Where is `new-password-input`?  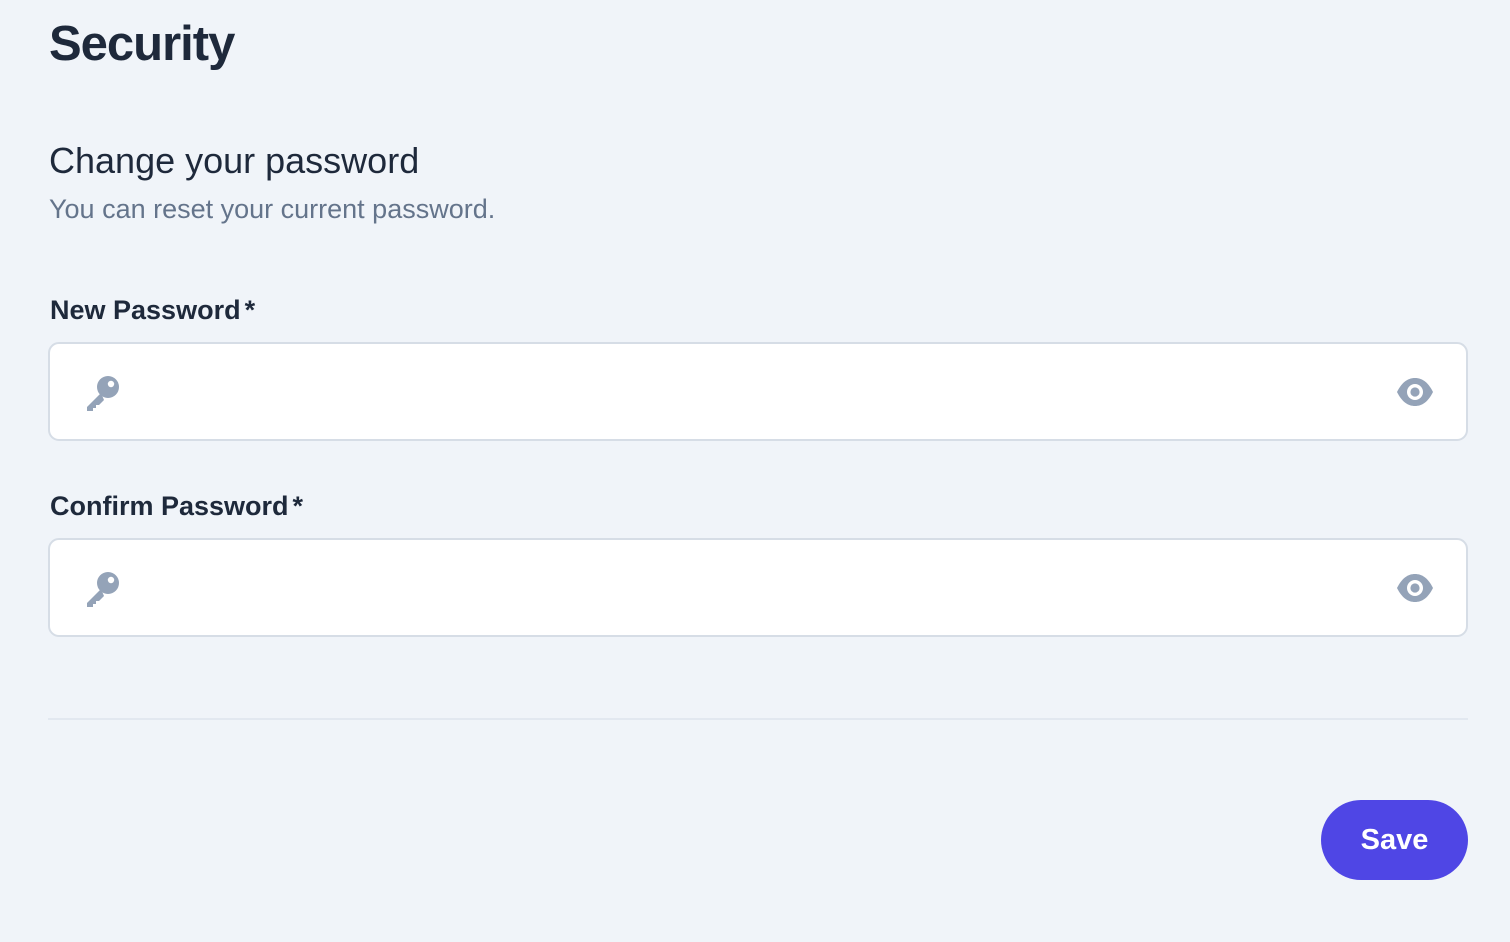 new-password-input is located at coordinates (780, 391).